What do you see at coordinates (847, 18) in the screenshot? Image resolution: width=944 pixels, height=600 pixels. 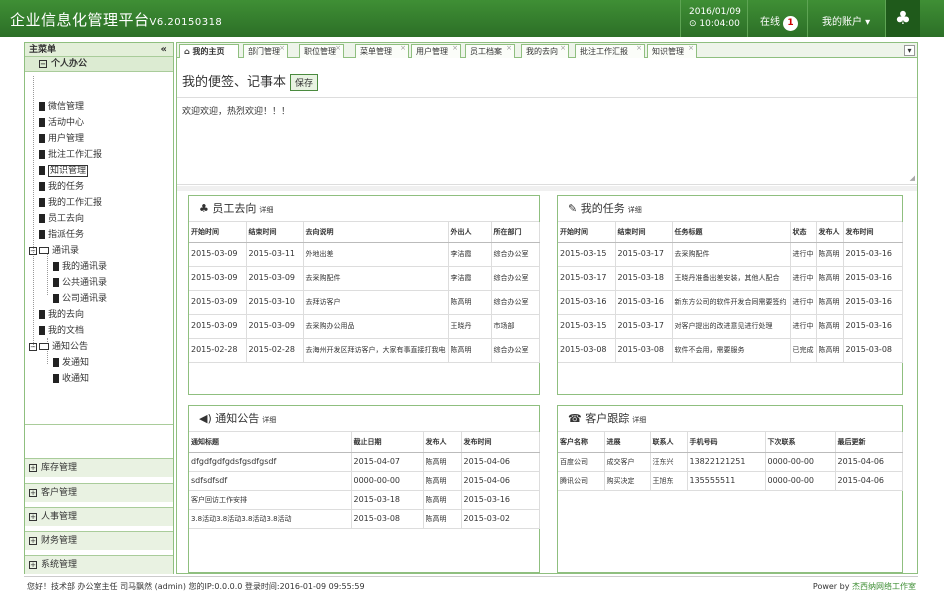 I see `account-menu: 我的账户 ▾` at bounding box center [847, 18].